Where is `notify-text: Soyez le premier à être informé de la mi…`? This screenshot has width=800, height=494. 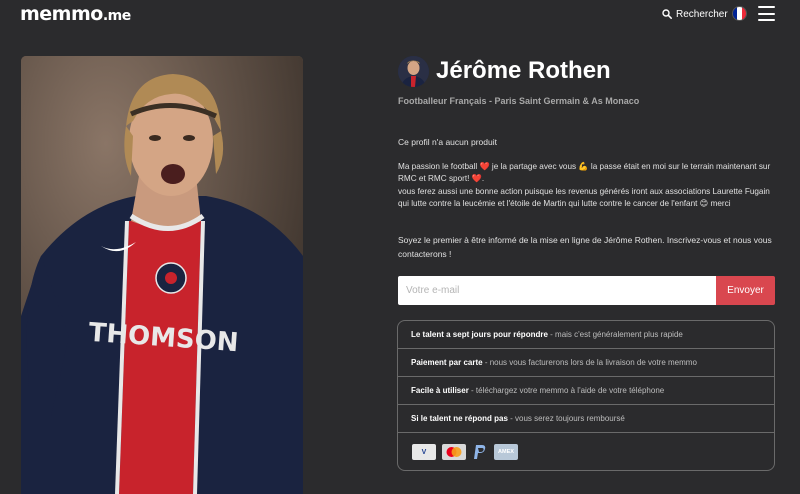 notify-text: Soyez le premier à être informé de la mi… is located at coordinates (585, 247).